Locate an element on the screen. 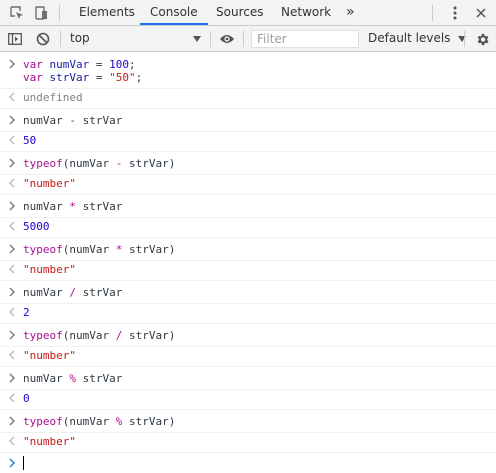  clear-console-icon is located at coordinates (43, 39).